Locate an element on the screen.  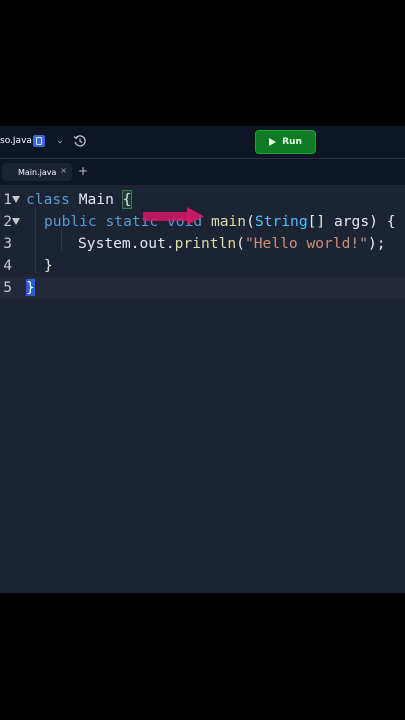
line-number: 5 is located at coordinates (7, 287).